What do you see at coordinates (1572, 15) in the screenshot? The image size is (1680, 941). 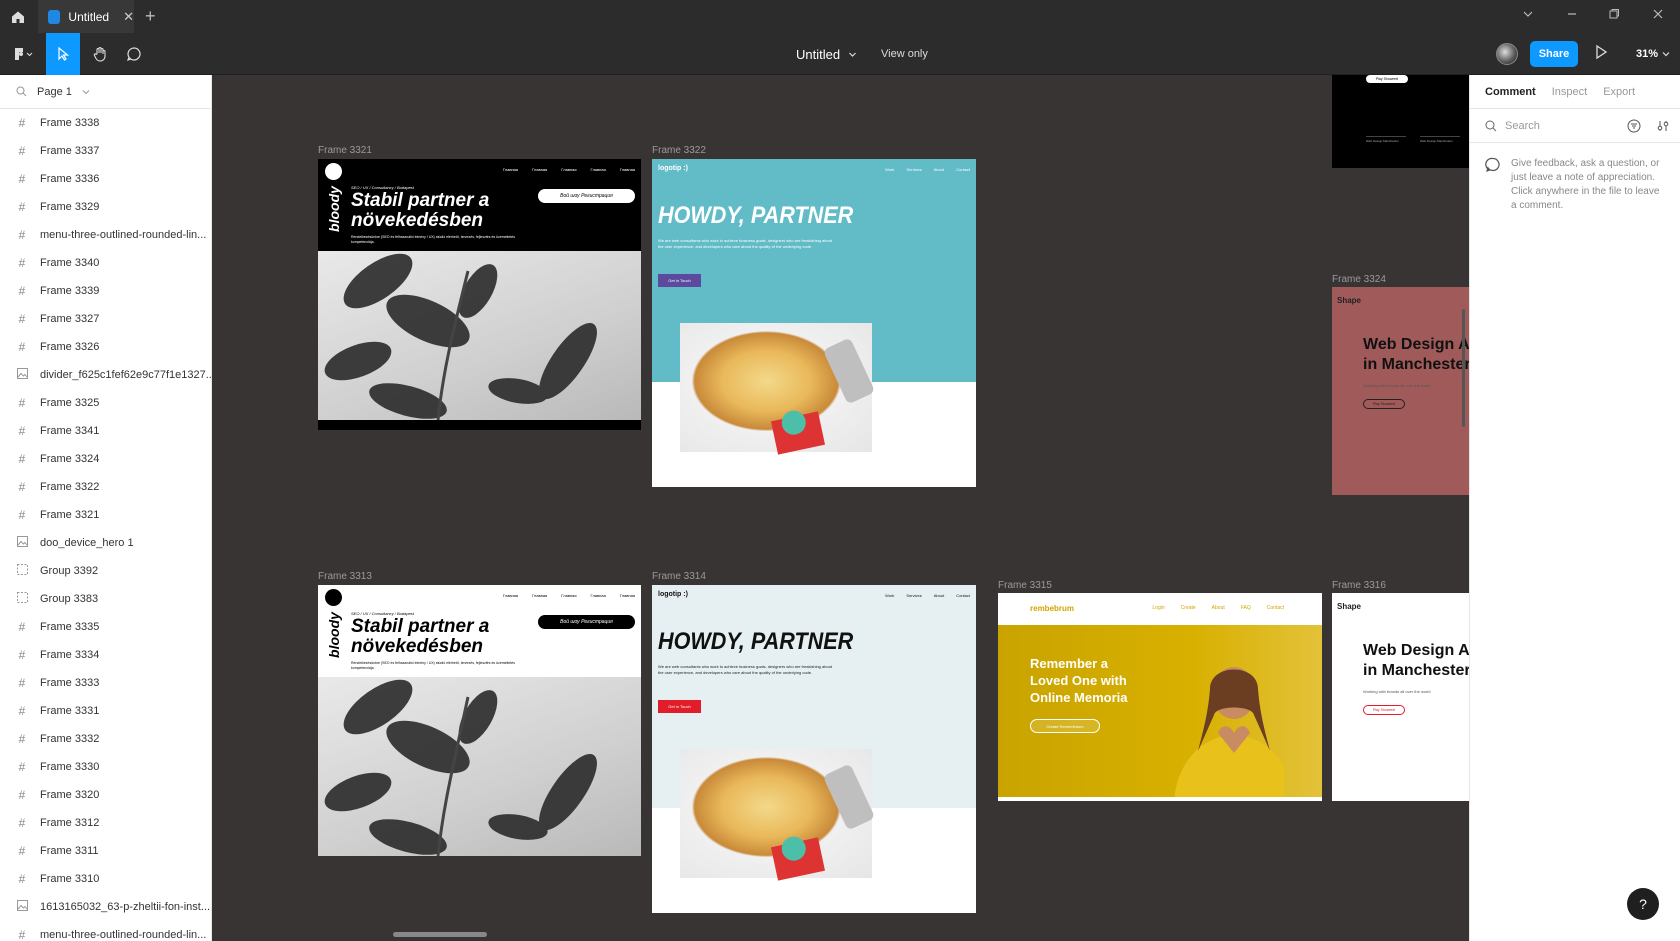 I see `minimize-icon` at bounding box center [1572, 15].